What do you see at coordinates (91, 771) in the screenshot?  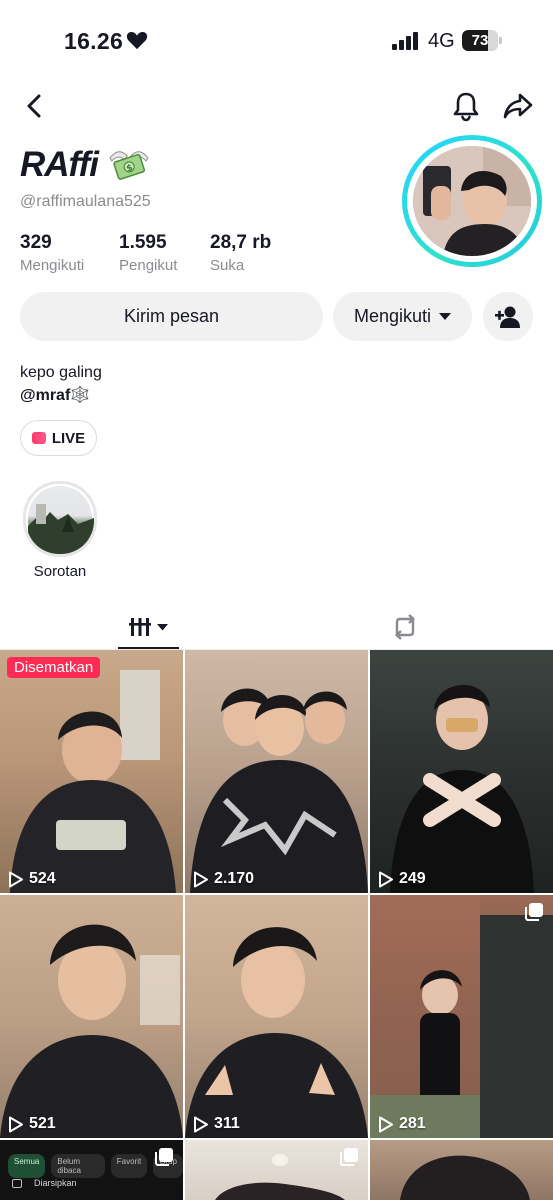 I see `video-tile: Disematkan 524` at bounding box center [91, 771].